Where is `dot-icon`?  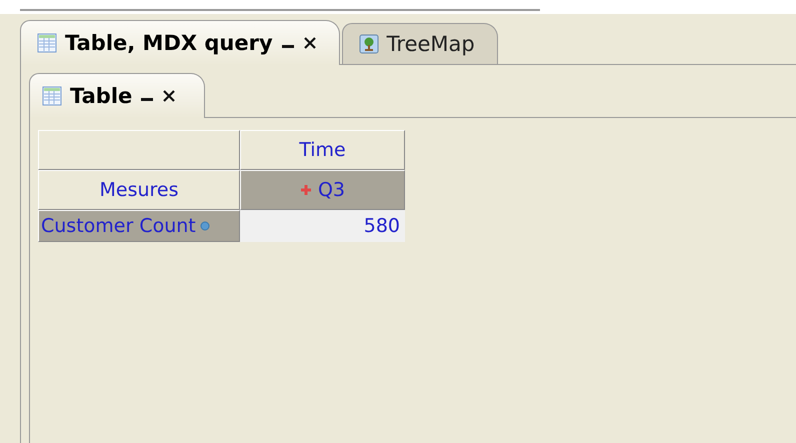 dot-icon is located at coordinates (205, 226).